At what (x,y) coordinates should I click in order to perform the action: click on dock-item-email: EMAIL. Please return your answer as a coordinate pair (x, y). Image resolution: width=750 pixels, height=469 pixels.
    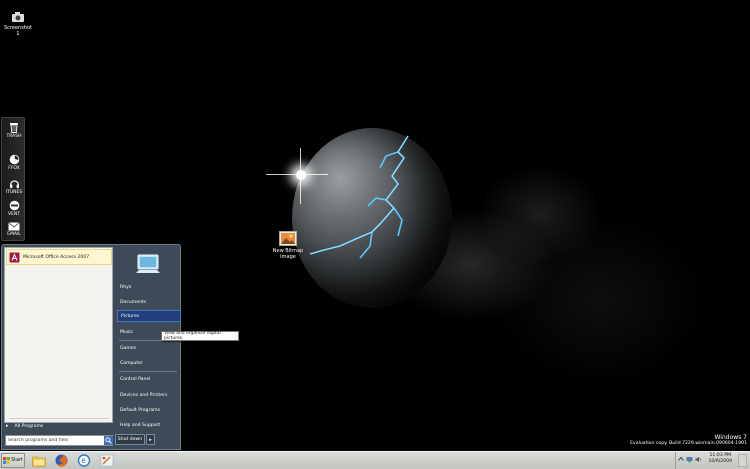
    Looking at the image, I should click on (14, 229).